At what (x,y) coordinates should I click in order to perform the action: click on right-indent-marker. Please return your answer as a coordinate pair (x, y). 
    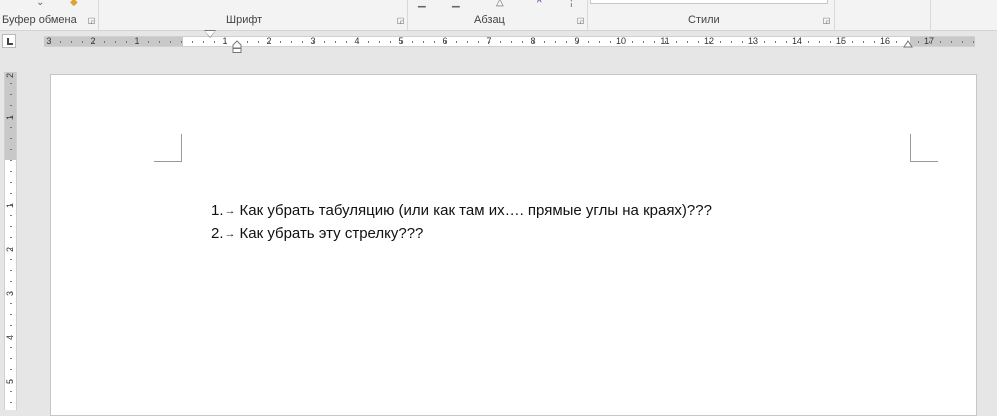
    Looking at the image, I should click on (908, 44).